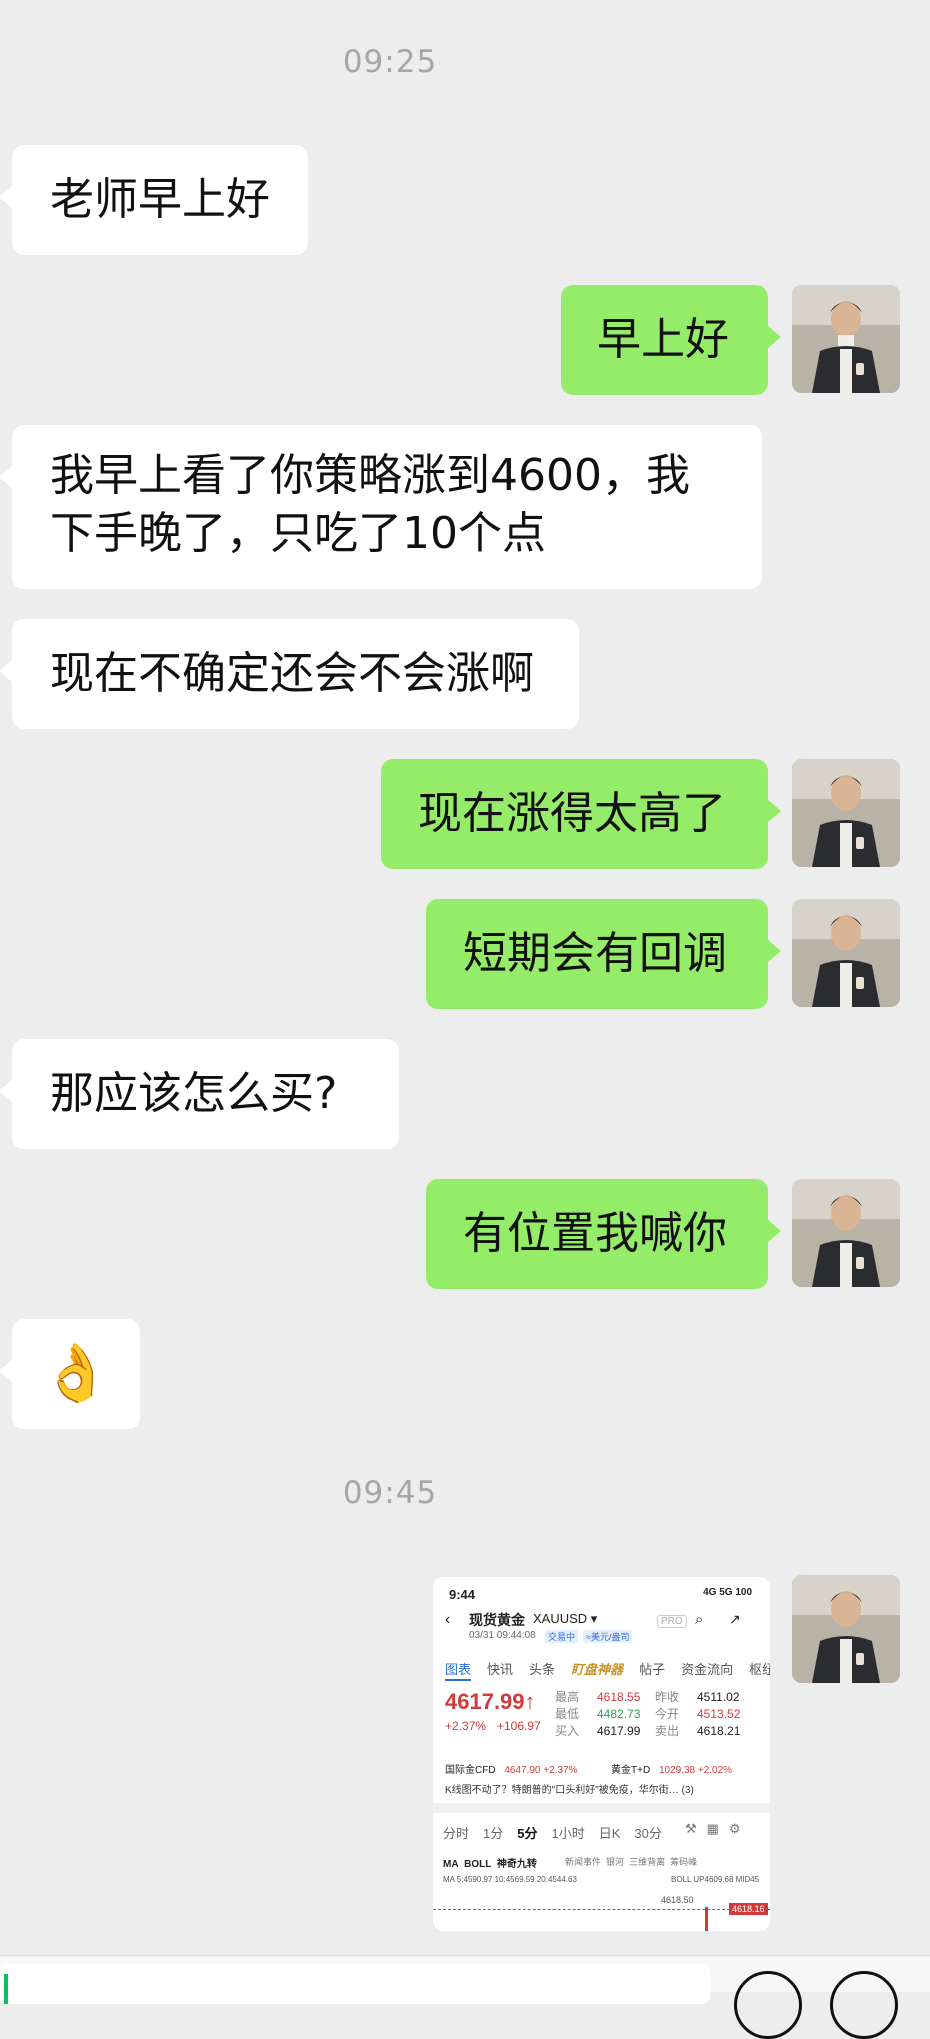 The image size is (930, 2039). Describe the element at coordinates (748, 1909) in the screenshot. I see `price-tag: 4618.16` at that location.